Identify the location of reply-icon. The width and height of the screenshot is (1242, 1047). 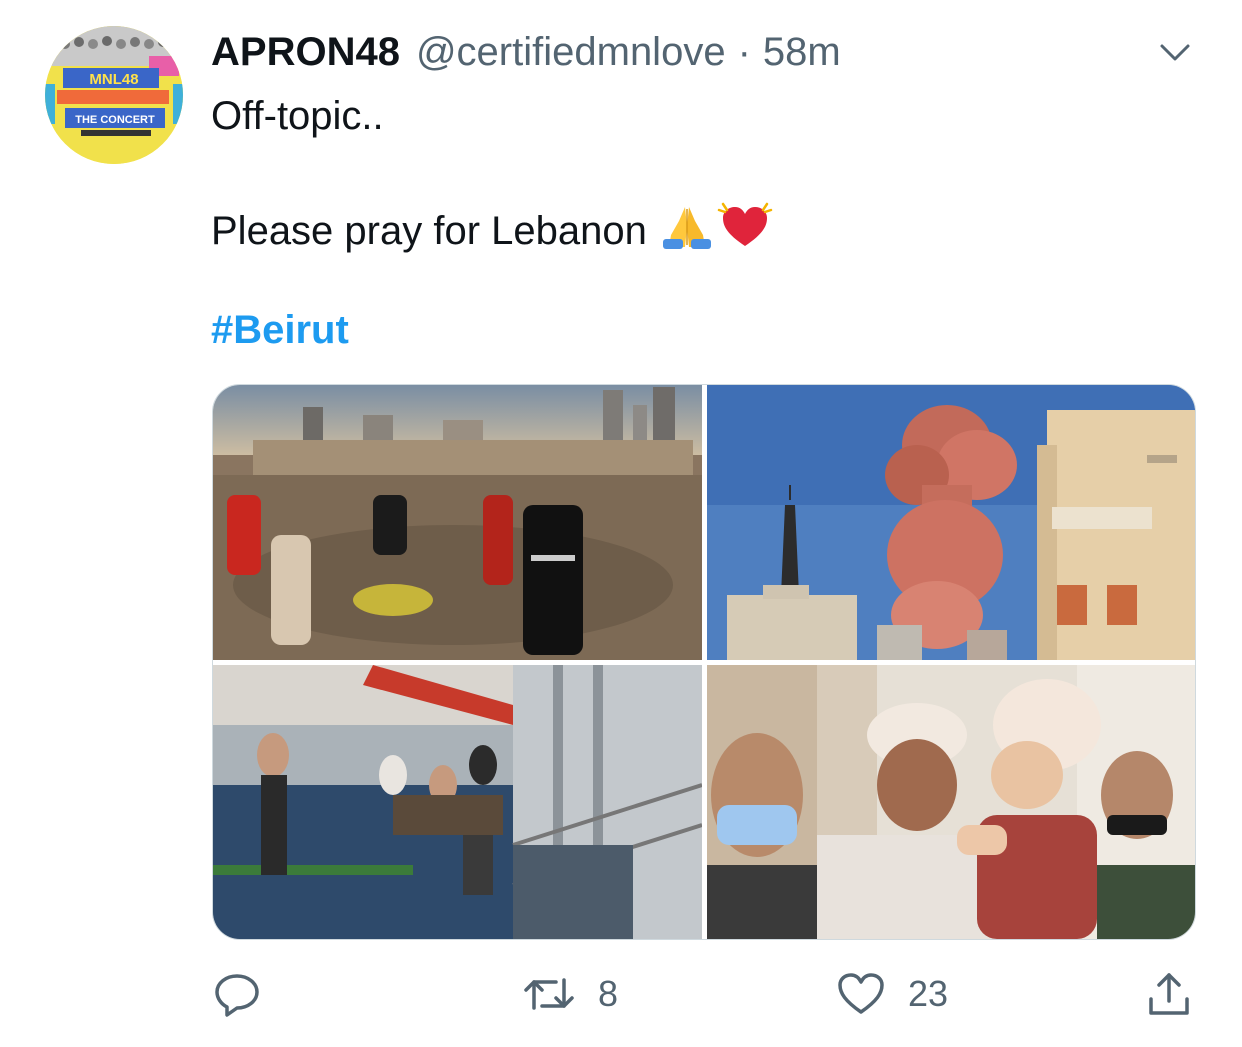
(237, 995).